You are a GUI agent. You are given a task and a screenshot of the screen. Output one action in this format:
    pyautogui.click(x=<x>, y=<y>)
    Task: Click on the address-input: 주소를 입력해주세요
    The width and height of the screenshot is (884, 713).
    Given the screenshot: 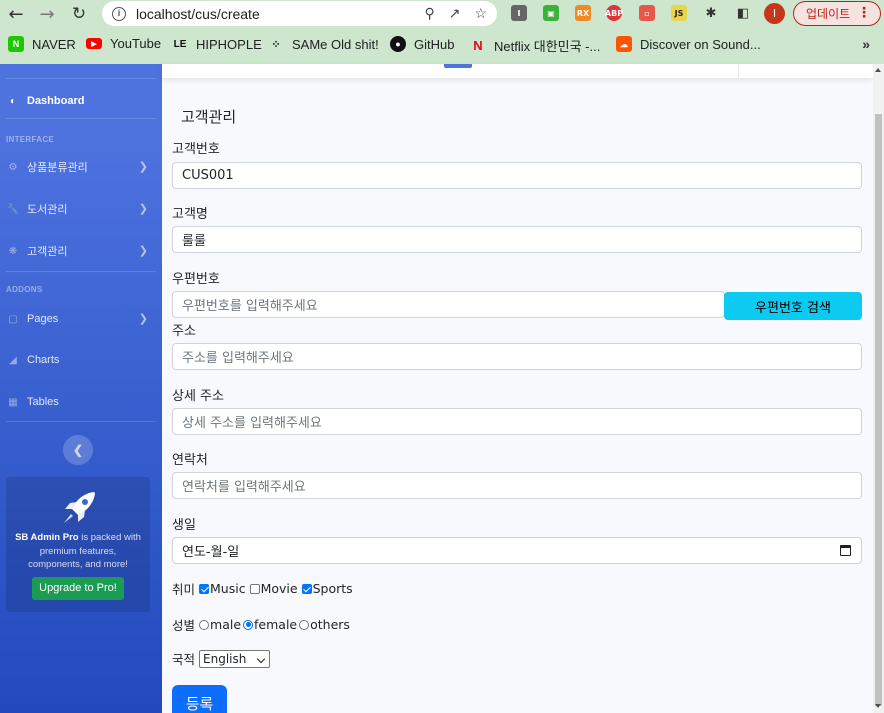 What is the action you would take?
    pyautogui.click(x=517, y=356)
    